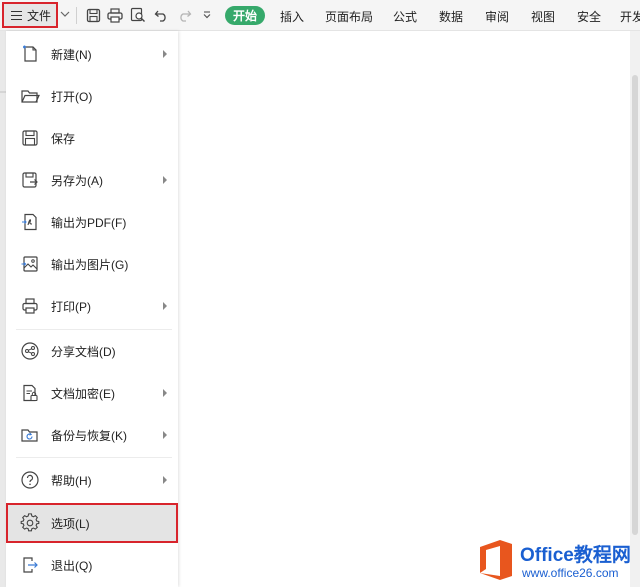 Image resolution: width=640 pixels, height=587 pixels. I want to click on help-icon, so click(30, 480).